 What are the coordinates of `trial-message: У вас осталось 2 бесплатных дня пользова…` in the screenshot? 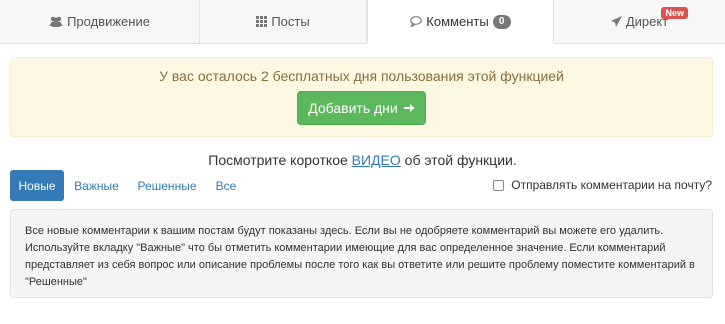 It's located at (361, 76).